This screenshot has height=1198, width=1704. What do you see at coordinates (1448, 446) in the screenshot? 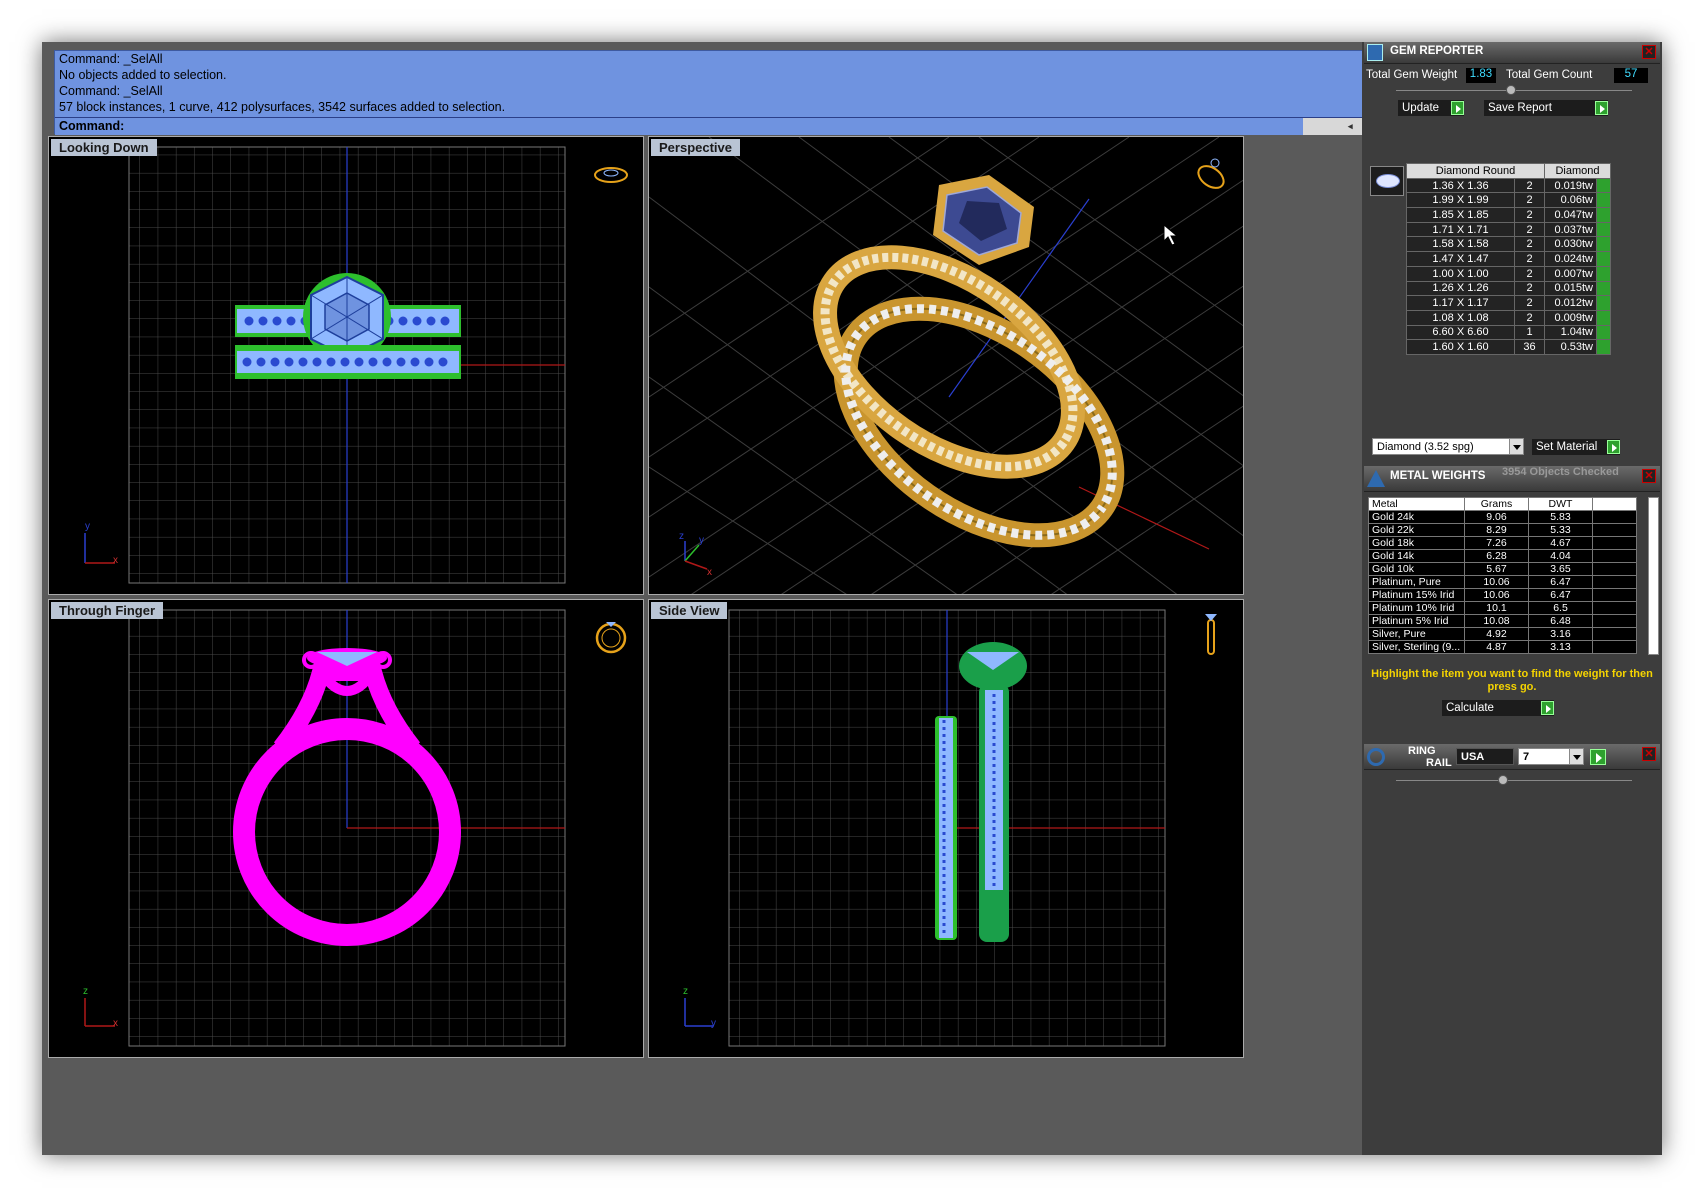
I see `material-select: Diamond (3.52 spg)` at bounding box center [1448, 446].